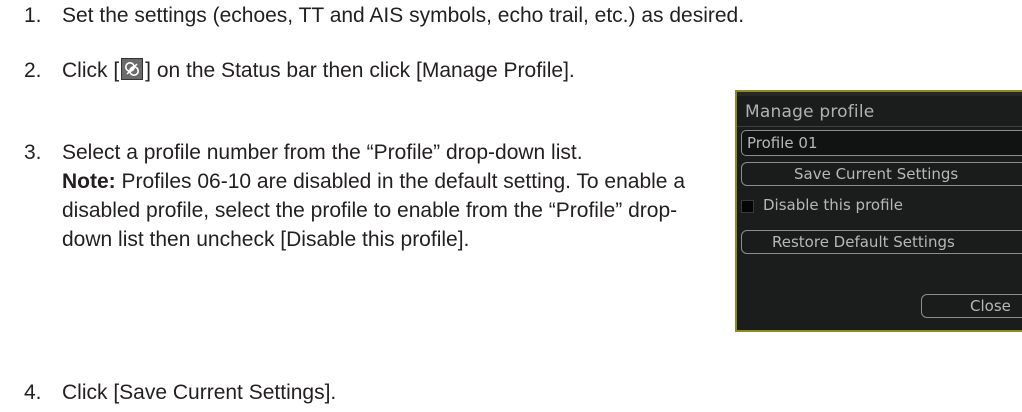 This screenshot has height=412, width=1022. Describe the element at coordinates (33, 152) in the screenshot. I see `step-number: 3.` at that location.